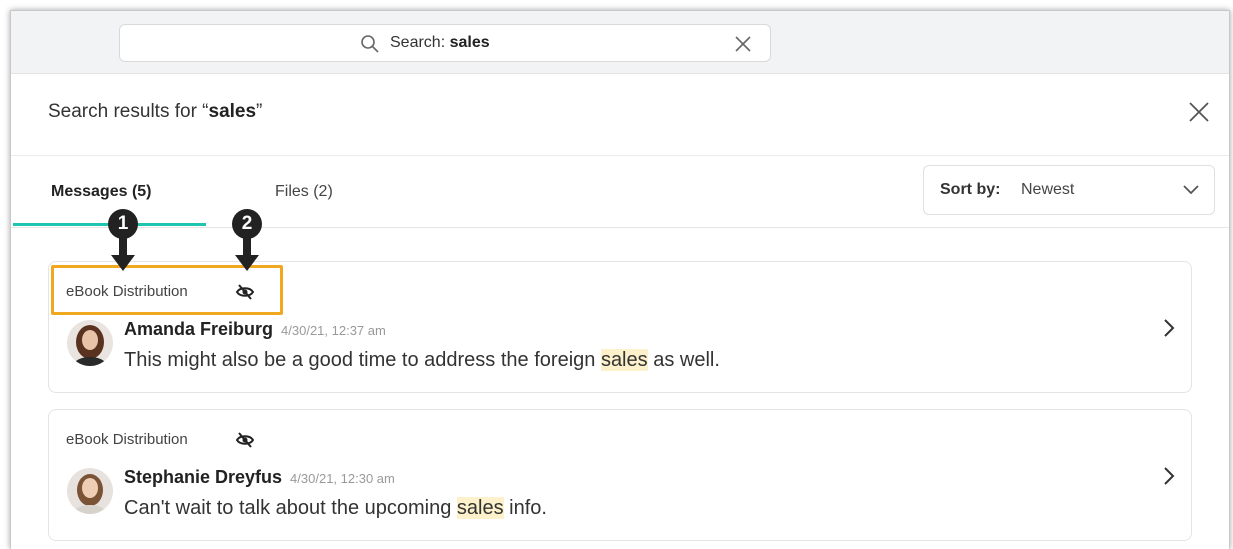  Describe the element at coordinates (101, 192) in the screenshot. I see `tab-messages: Messages (5)` at that location.